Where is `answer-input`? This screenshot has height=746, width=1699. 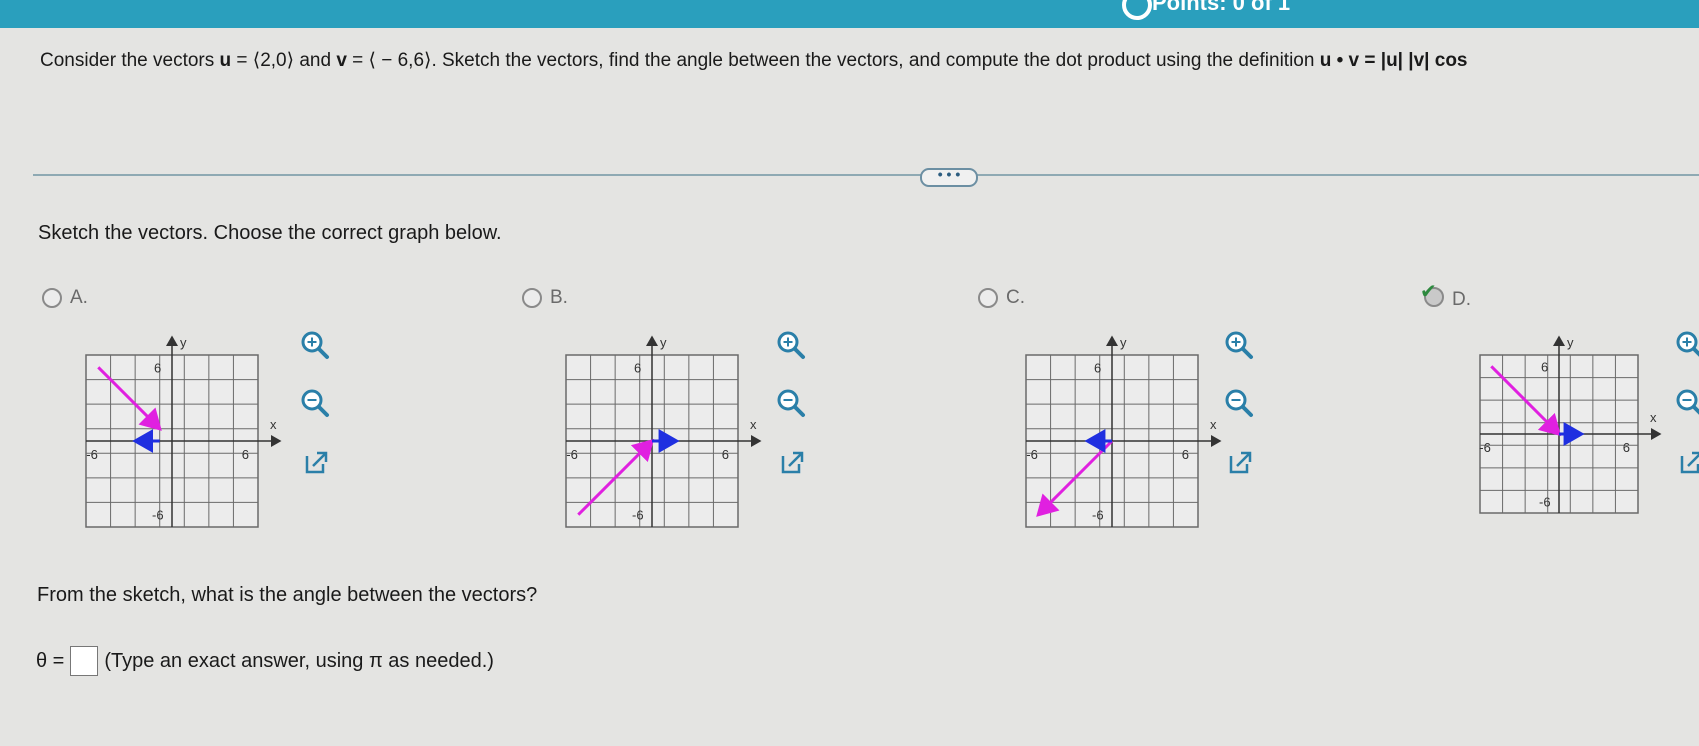 answer-input is located at coordinates (84, 661).